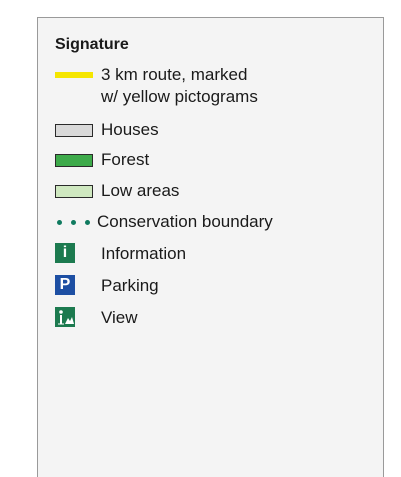 This screenshot has width=401, height=477. Describe the element at coordinates (74, 75) in the screenshot. I see `route-line-symbol` at that location.